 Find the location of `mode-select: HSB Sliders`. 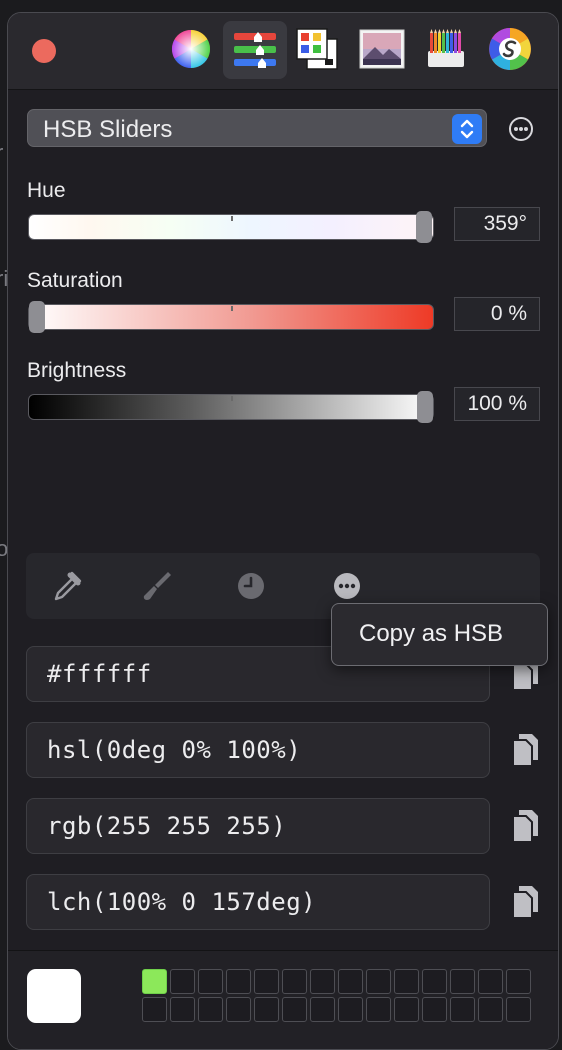

mode-select: HSB Sliders is located at coordinates (257, 128).